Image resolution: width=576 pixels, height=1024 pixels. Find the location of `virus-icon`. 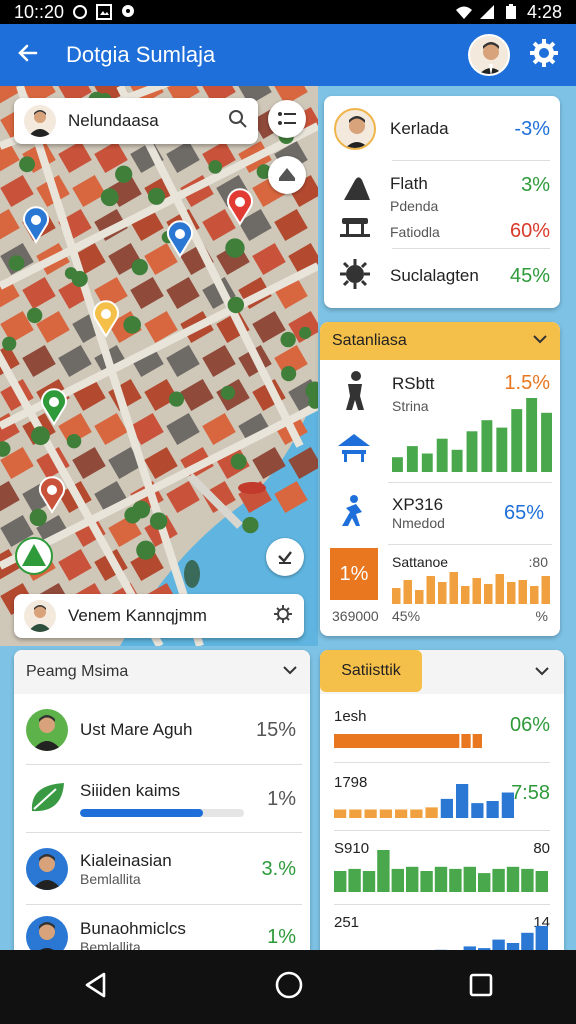

virus-icon is located at coordinates (355, 276).